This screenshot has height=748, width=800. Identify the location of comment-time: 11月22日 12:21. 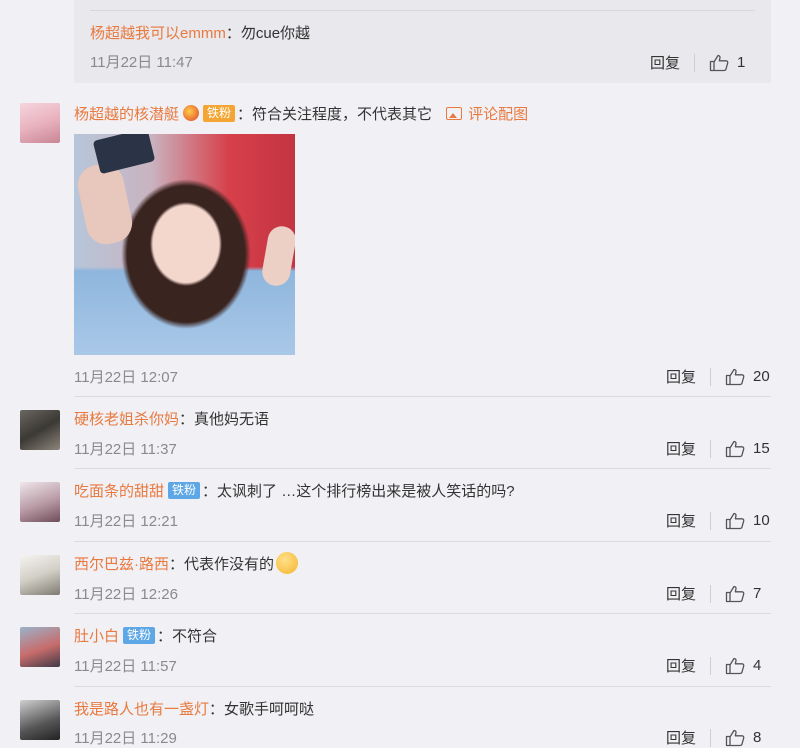
(126, 521).